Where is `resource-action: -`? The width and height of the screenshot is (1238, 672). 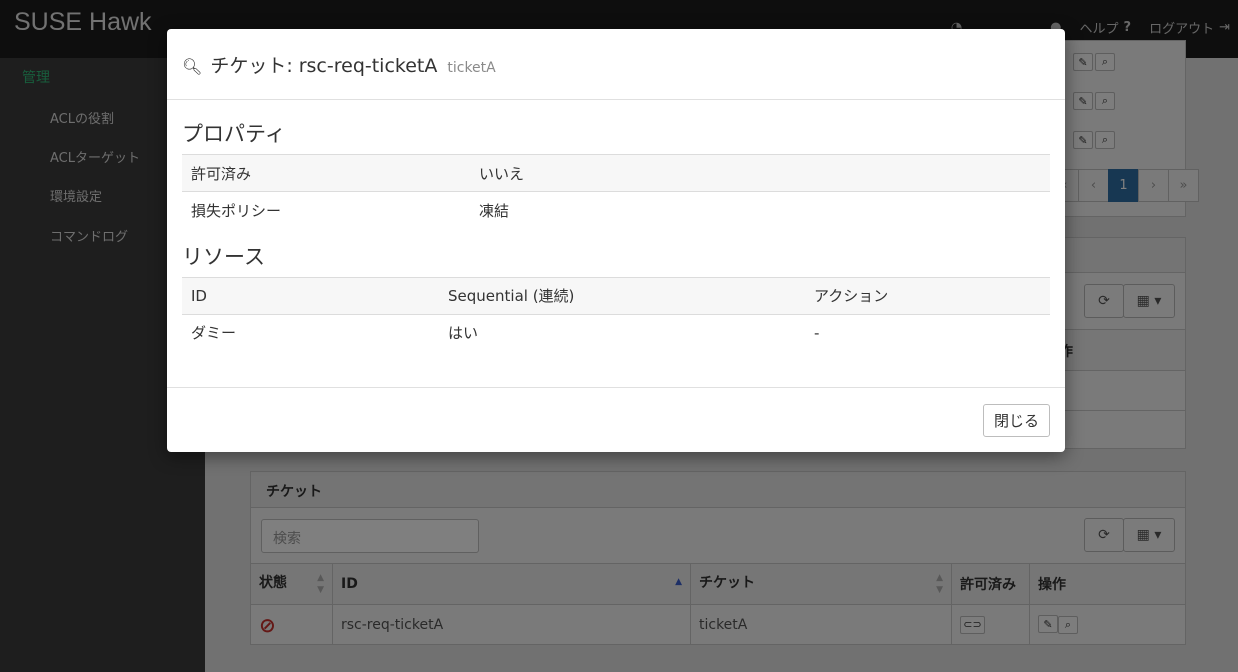
resource-action: - is located at coordinates (927, 332).